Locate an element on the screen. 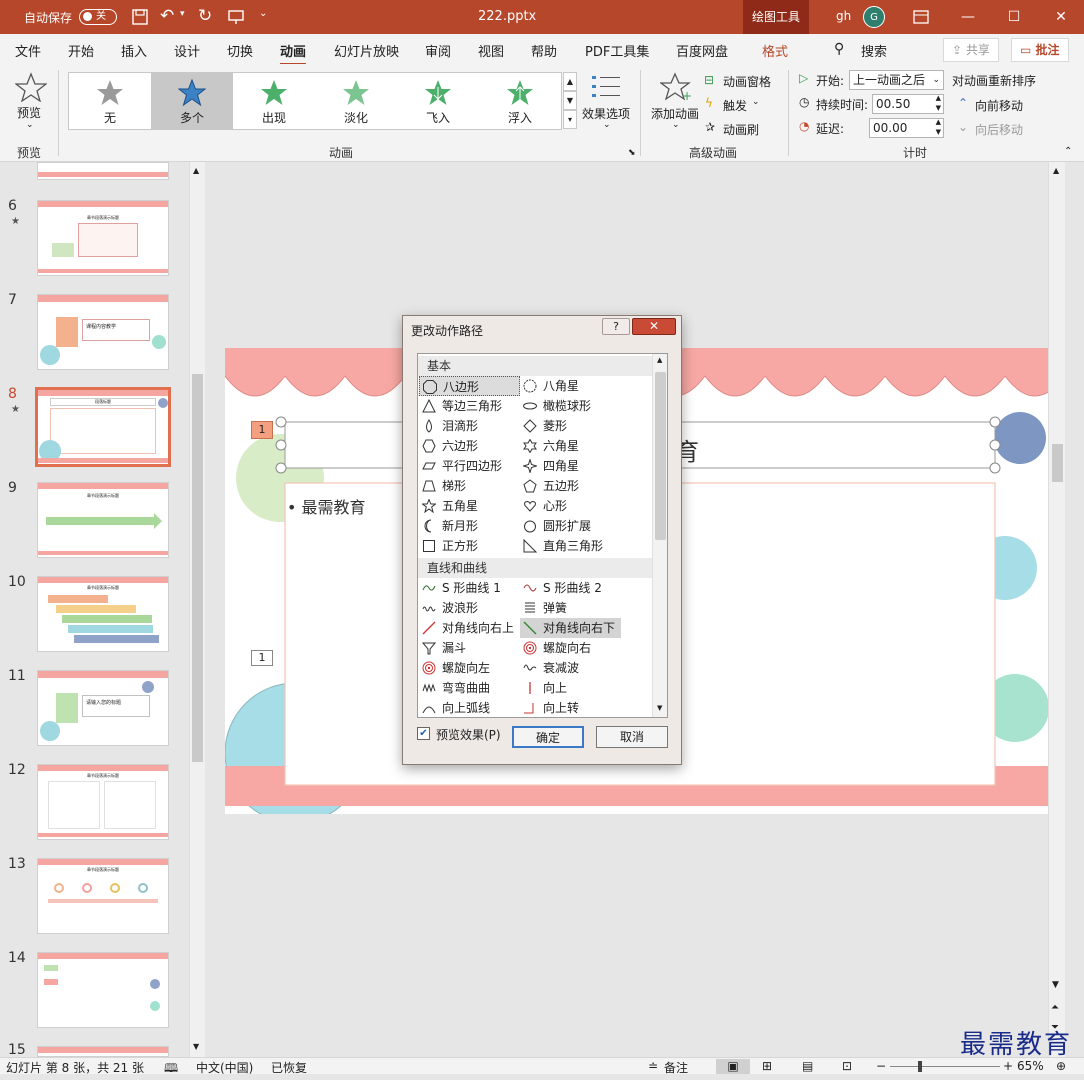 The image size is (1084, 1080). trigger-icon: ϟ is located at coordinates (709, 103).